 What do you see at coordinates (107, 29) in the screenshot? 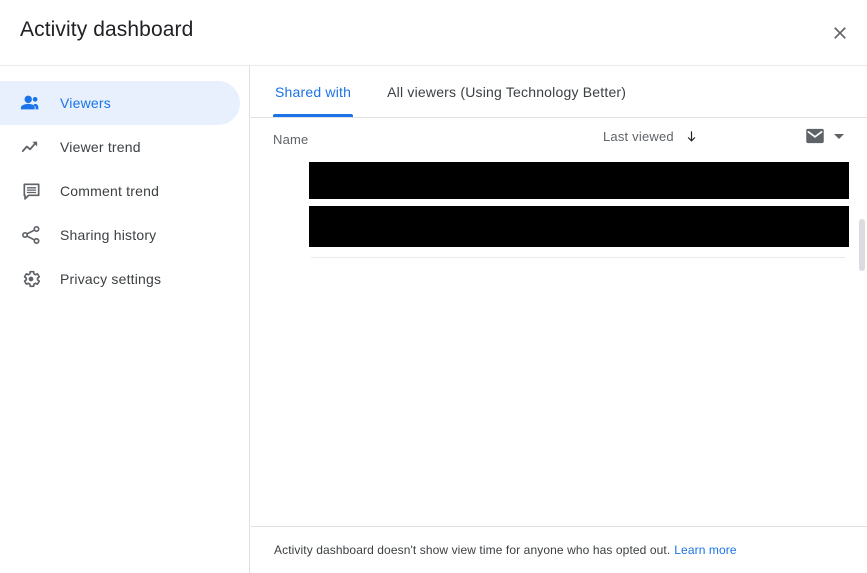
I see `page-title: Activity dashboard` at bounding box center [107, 29].